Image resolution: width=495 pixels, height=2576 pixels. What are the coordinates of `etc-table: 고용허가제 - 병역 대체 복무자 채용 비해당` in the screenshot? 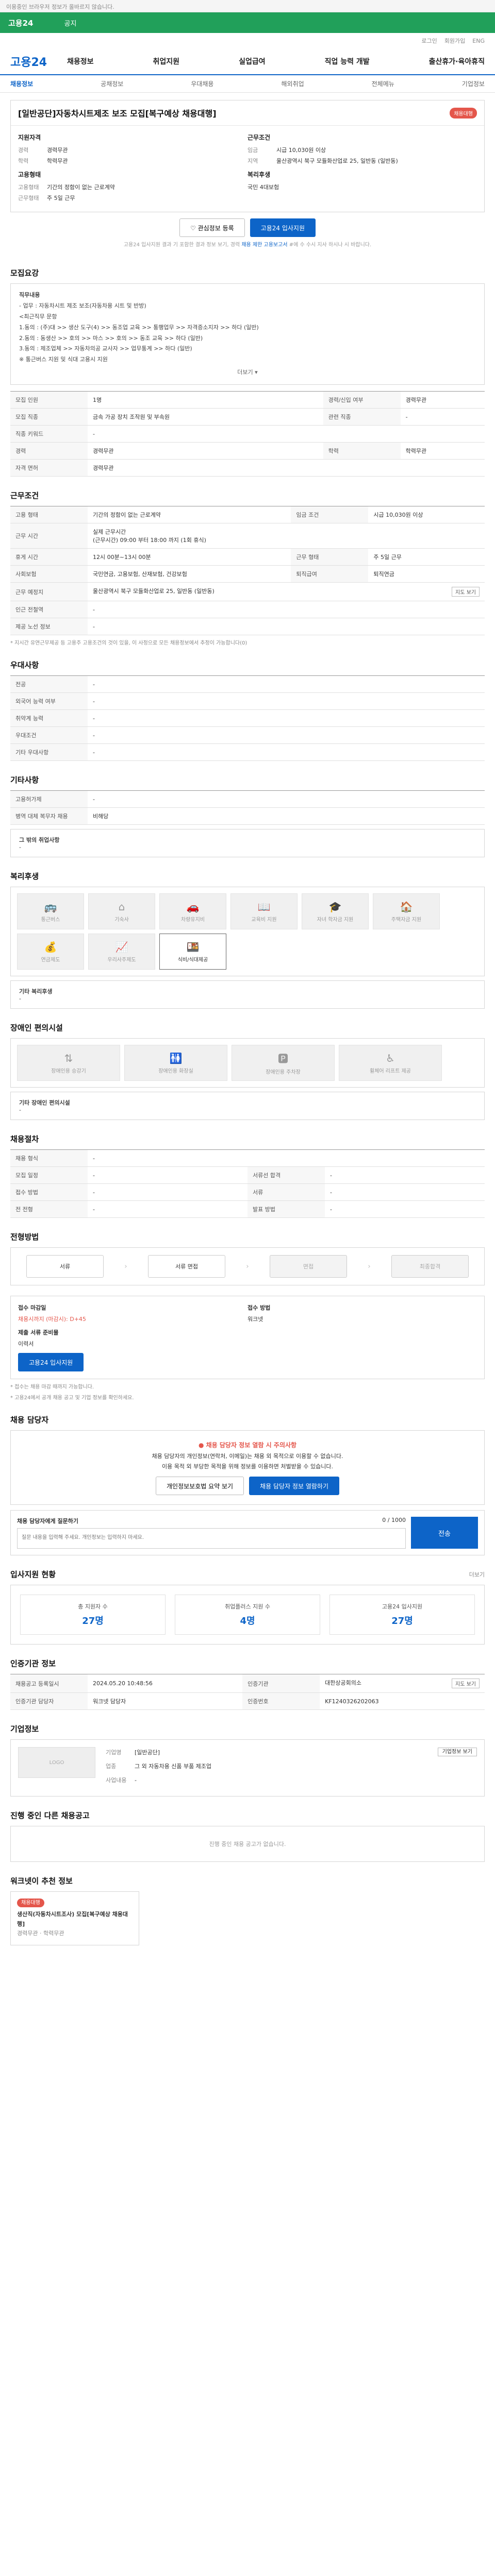 It's located at (247, 807).